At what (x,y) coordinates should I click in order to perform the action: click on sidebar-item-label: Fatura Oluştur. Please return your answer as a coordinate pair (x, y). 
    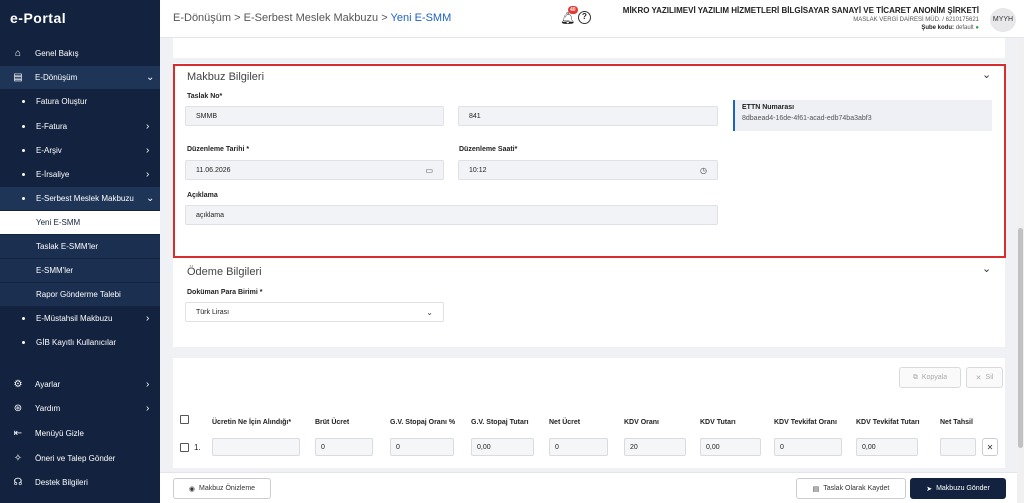
    Looking at the image, I should click on (62, 101).